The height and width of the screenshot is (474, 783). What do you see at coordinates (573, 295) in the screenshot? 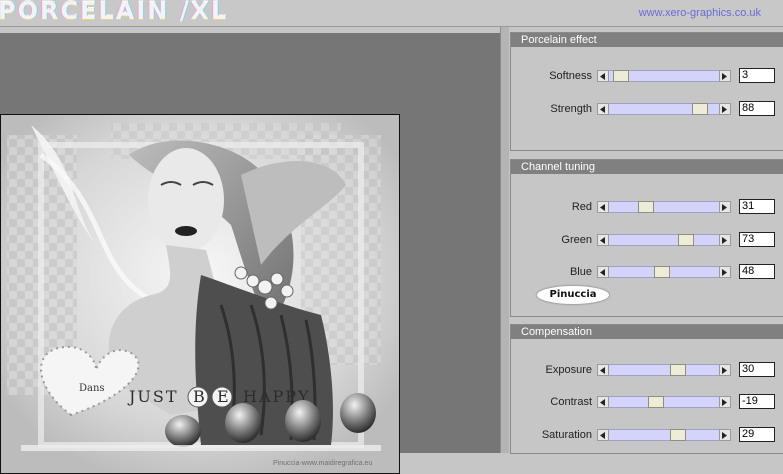
I see `signature-badge: Pinuccia` at bounding box center [573, 295].